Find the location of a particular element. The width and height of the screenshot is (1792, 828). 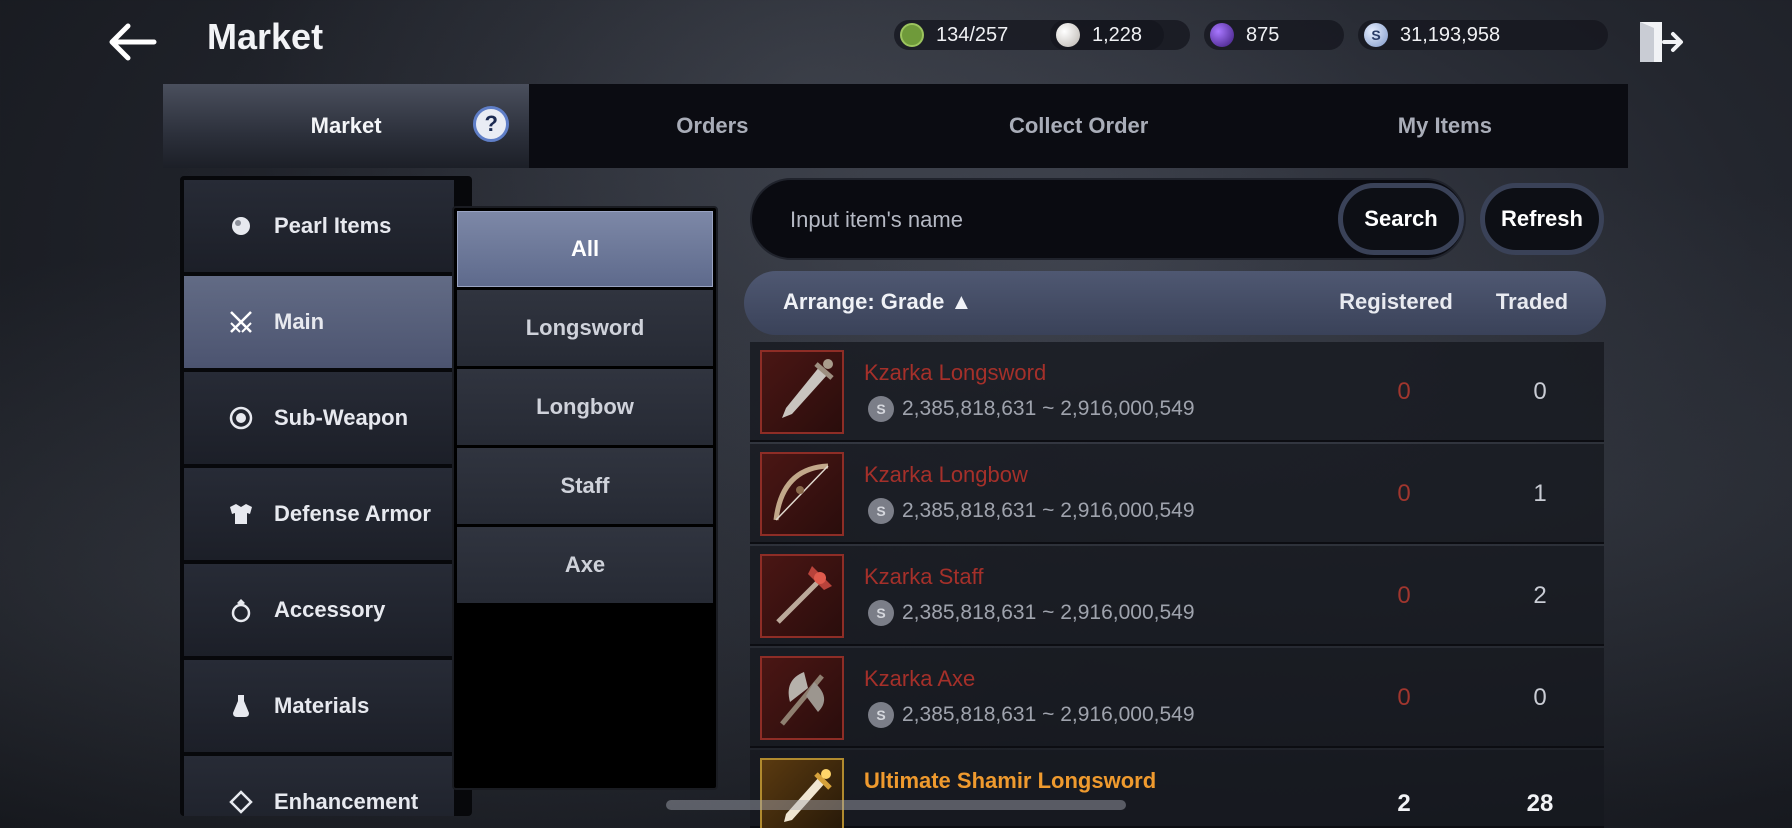

tab-collect-order: Collect Order is located at coordinates (1079, 126).